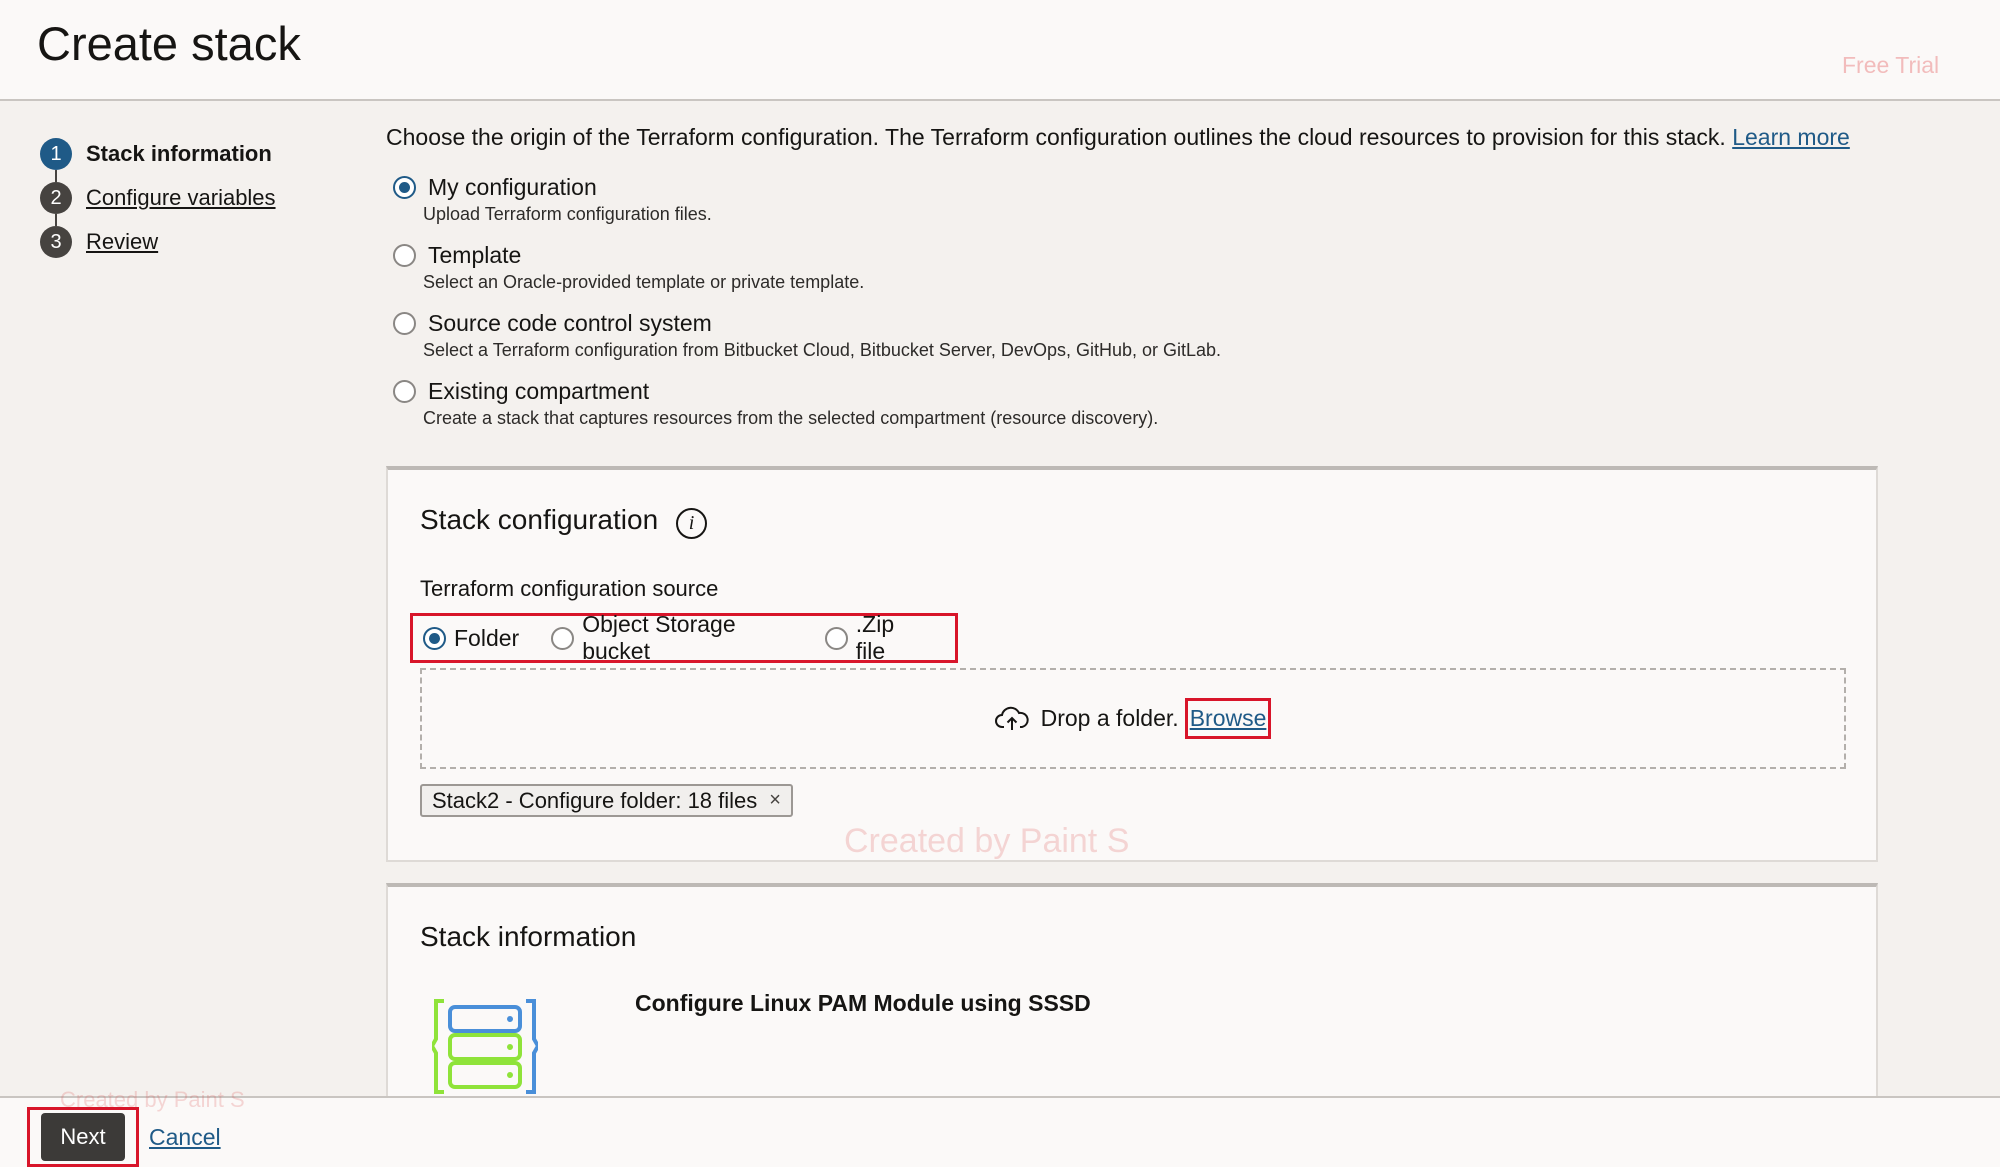 The width and height of the screenshot is (2000, 1167). I want to click on source-option-object-storage: Object Storage bucket, so click(672, 638).